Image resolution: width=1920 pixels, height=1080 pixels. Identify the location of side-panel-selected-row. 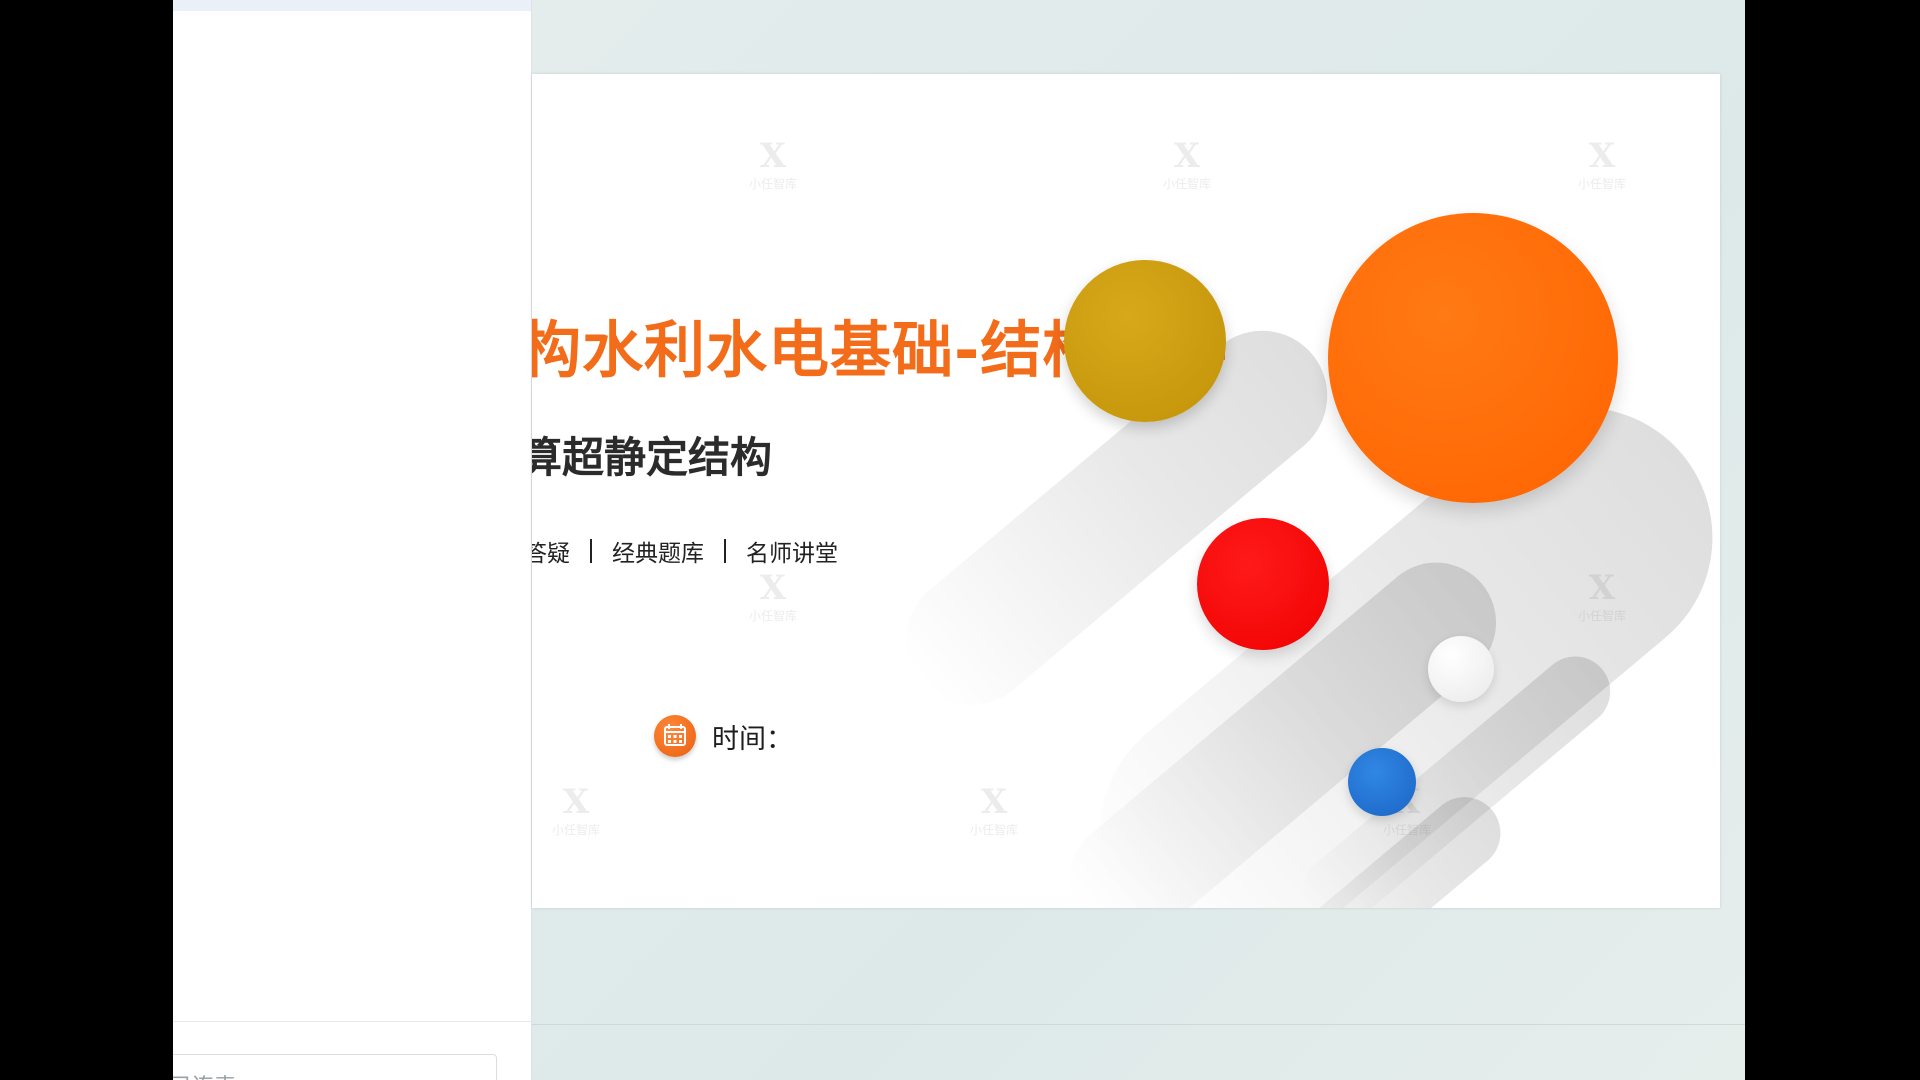
(352, 5).